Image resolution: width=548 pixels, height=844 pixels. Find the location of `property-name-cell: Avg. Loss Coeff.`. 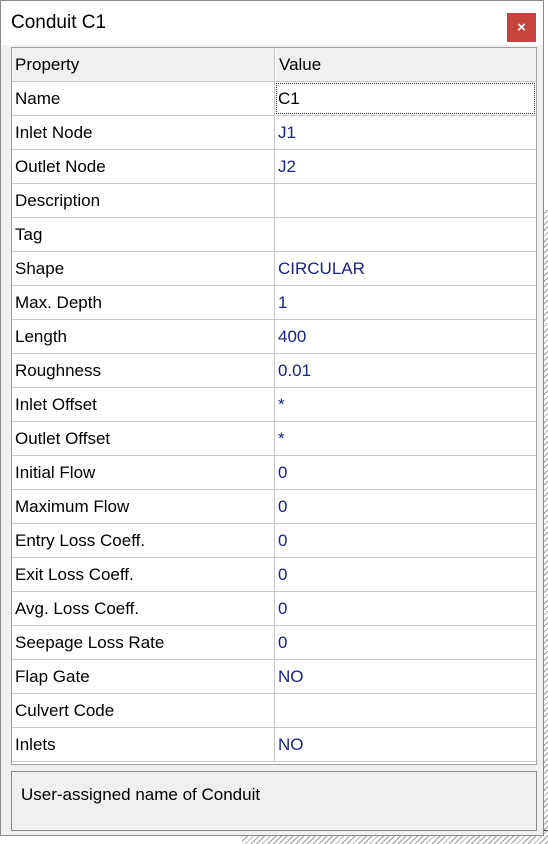

property-name-cell: Avg. Loss Coeff. is located at coordinates (143, 608).